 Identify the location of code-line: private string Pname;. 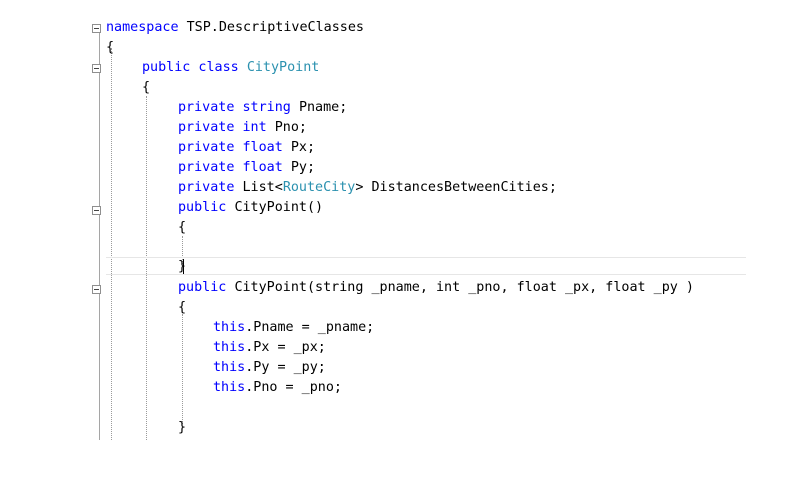
(404, 108).